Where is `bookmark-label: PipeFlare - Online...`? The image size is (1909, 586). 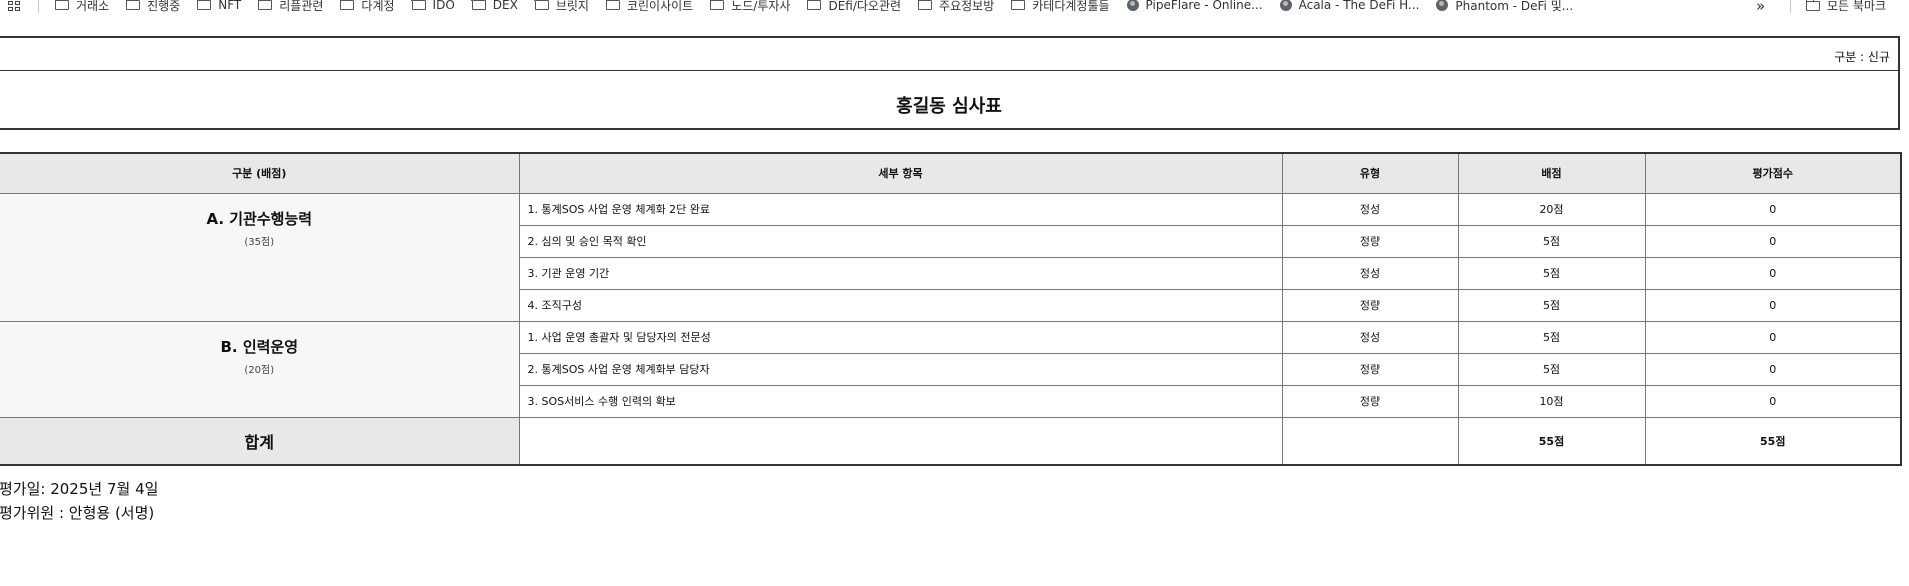
bookmark-label: PipeFlare - Online... is located at coordinates (1204, 6).